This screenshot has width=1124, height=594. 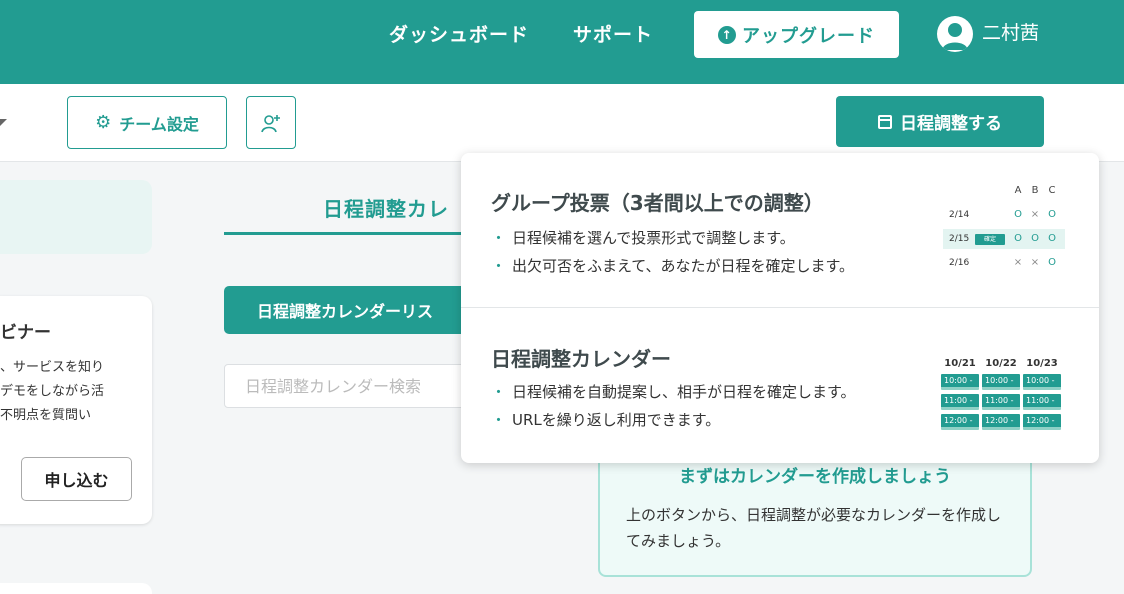 What do you see at coordinates (815, 477) in the screenshot?
I see `empty-state-title: まずはカレンダーを作成しましょう` at bounding box center [815, 477].